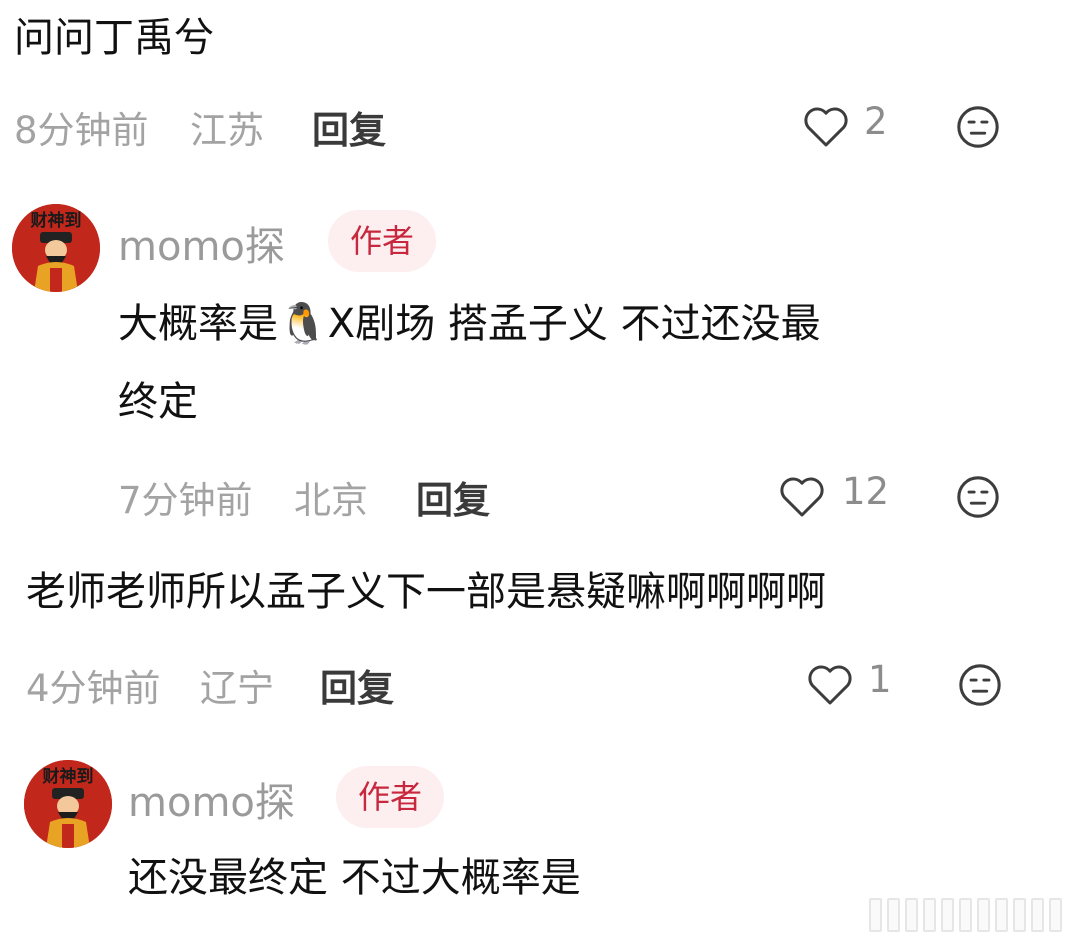 The height and width of the screenshot is (946, 1080). I want to click on reply-text: 还没最终定 不过大概率是, so click(354, 878).